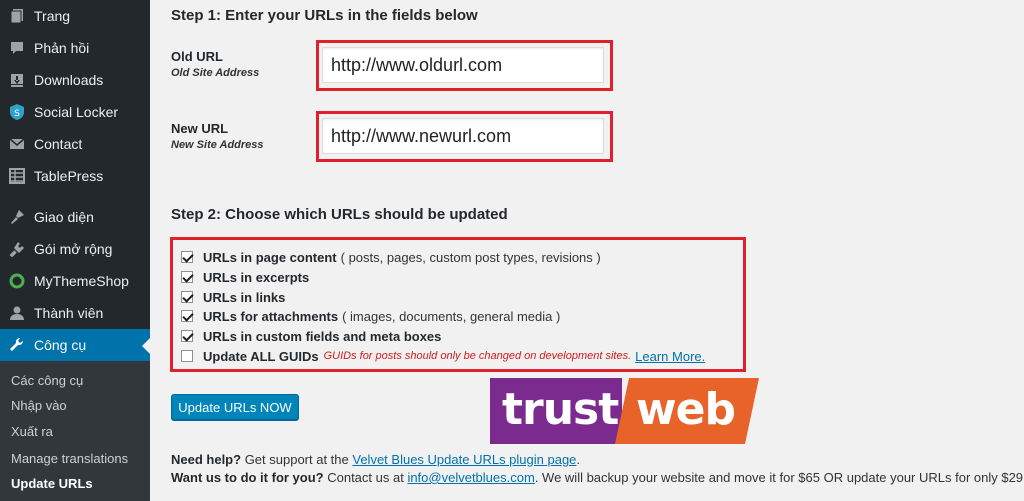 The image size is (1024, 501). Describe the element at coordinates (187, 297) in the screenshot. I see `checkbox-links` at that location.